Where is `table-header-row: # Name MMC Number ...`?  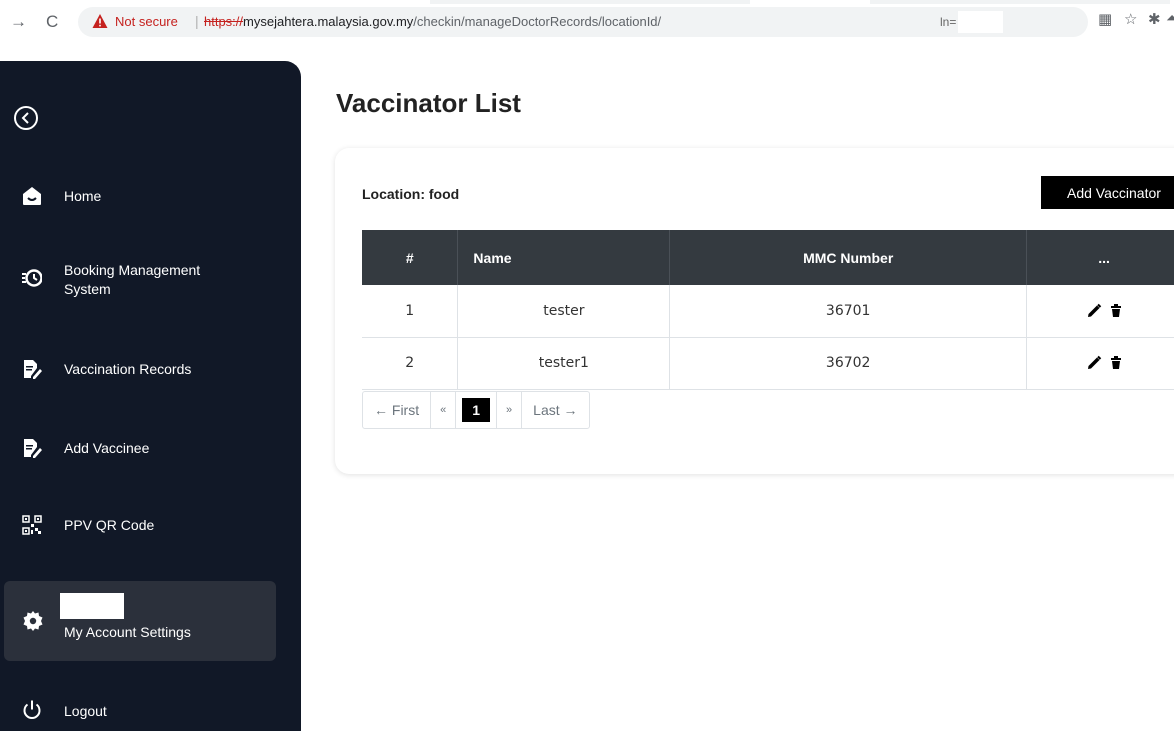
table-header-row: # Name MMC Number ... is located at coordinates (768, 257).